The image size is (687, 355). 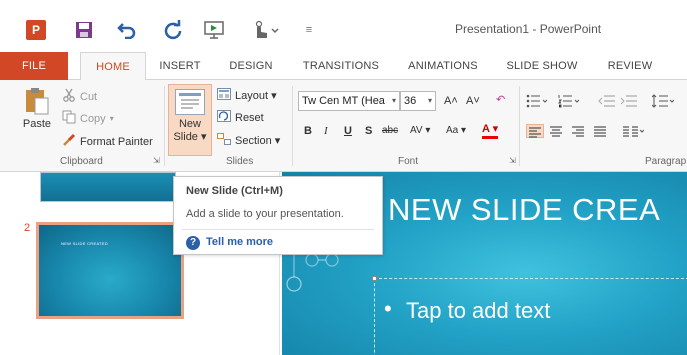 I want to click on paragraph-group-label: Paragrap, so click(x=666, y=161).